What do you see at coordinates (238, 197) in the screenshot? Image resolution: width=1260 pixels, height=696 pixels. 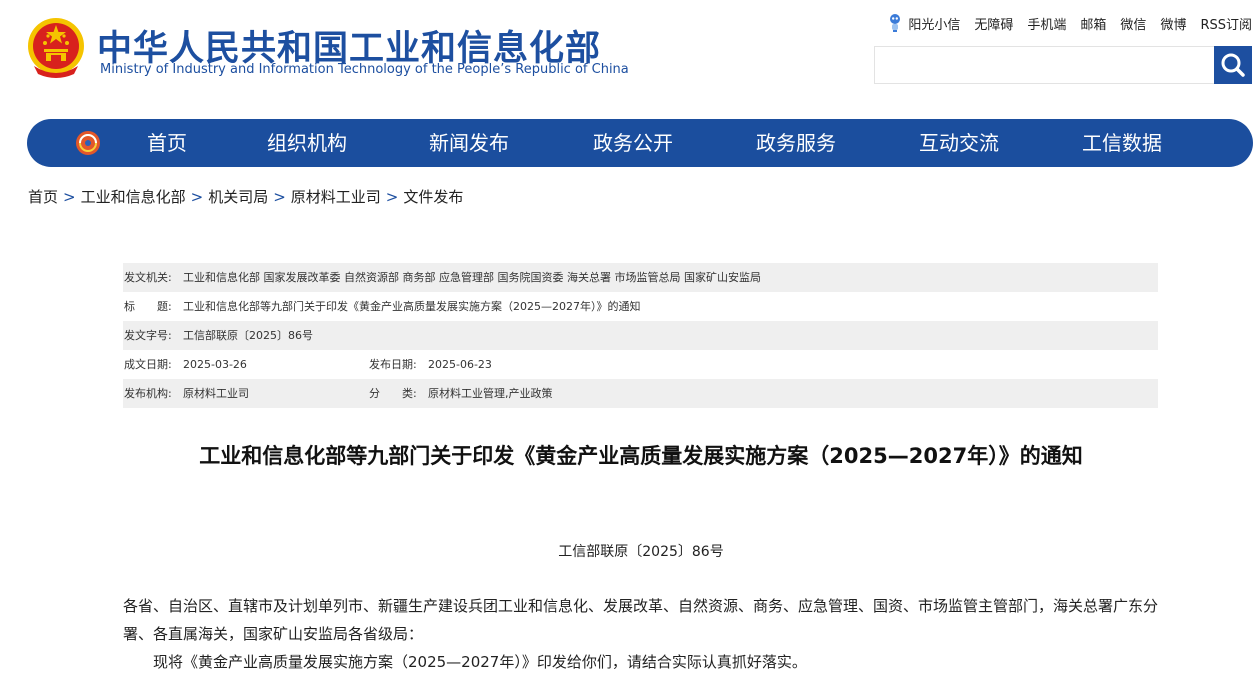 I see `breadcrumb-departments: 机关司局` at bounding box center [238, 197].